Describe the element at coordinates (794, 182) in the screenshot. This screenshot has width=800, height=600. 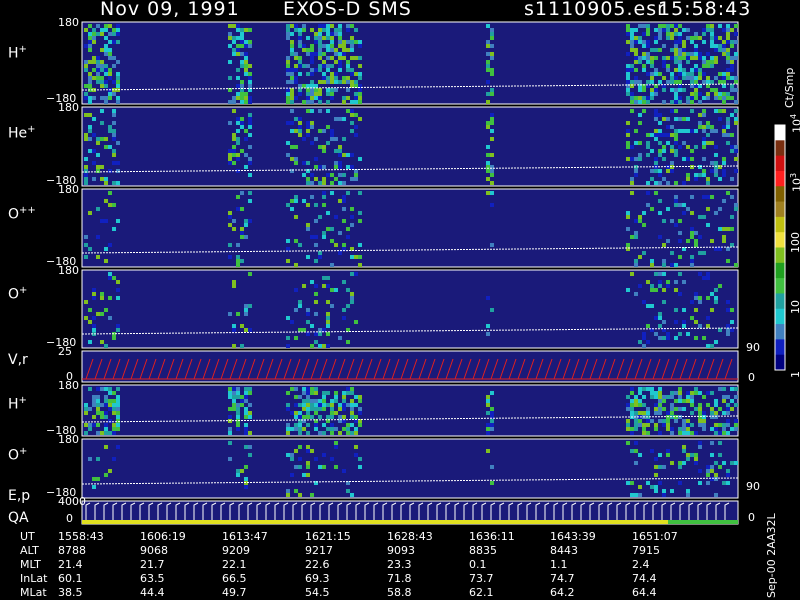
I see `colorbar-tick-1: 103` at that location.